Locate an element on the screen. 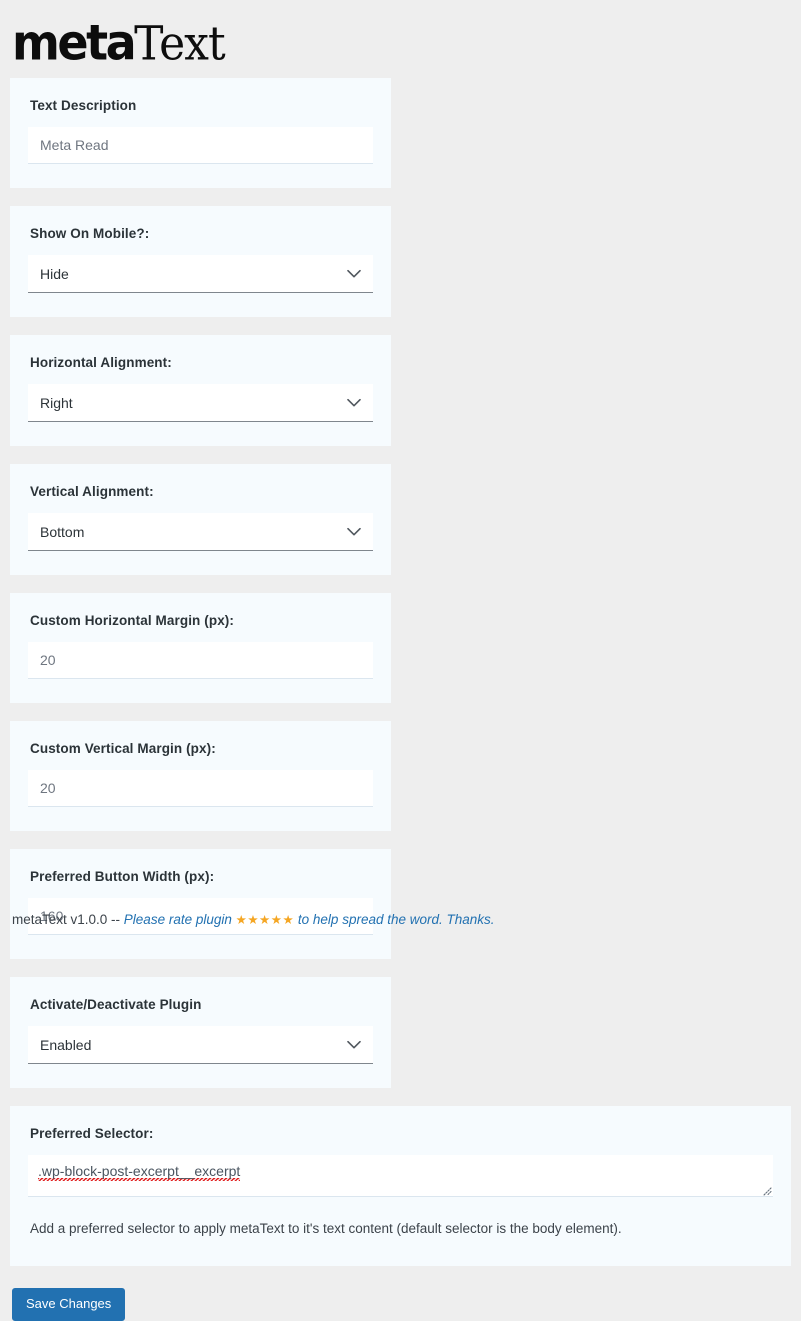 The image size is (801, 1321). preferred-selector-value-container: .wp-block-post-excerpt__excerpt is located at coordinates (400, 1176).